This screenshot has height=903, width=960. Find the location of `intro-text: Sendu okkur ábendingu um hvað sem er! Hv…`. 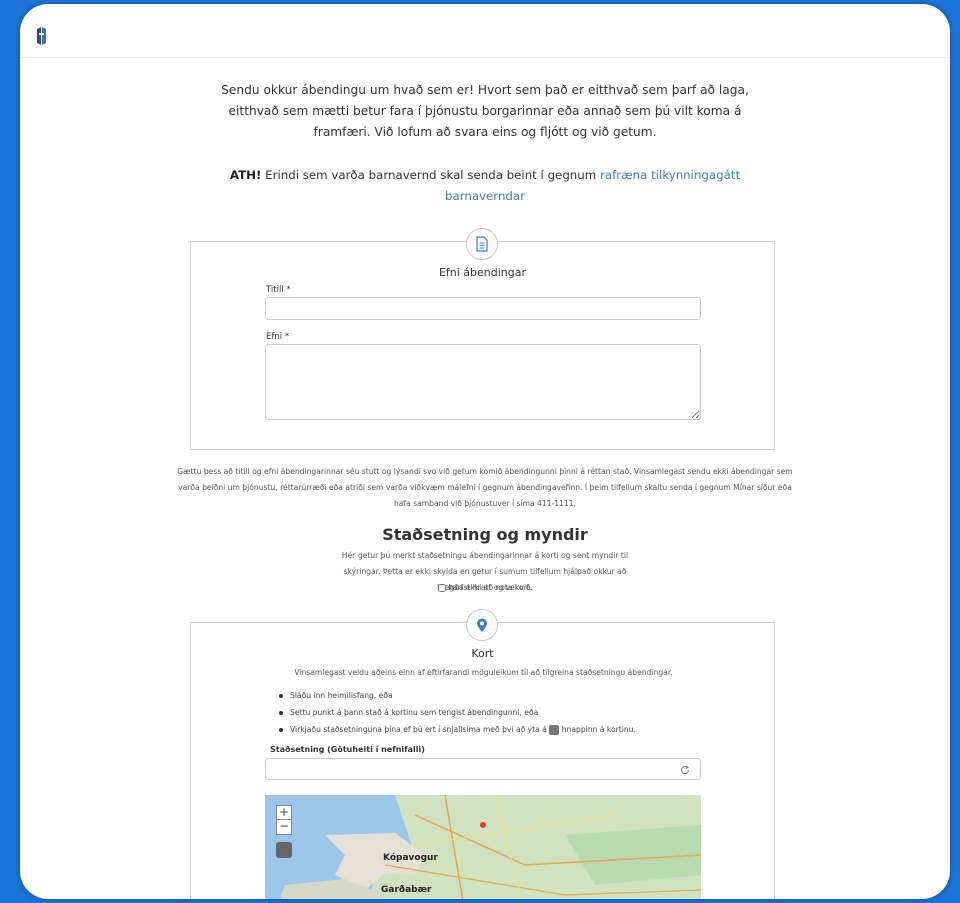

intro-text: Sendu okkur ábendingu um hvað sem er! Hv… is located at coordinates (485, 111).